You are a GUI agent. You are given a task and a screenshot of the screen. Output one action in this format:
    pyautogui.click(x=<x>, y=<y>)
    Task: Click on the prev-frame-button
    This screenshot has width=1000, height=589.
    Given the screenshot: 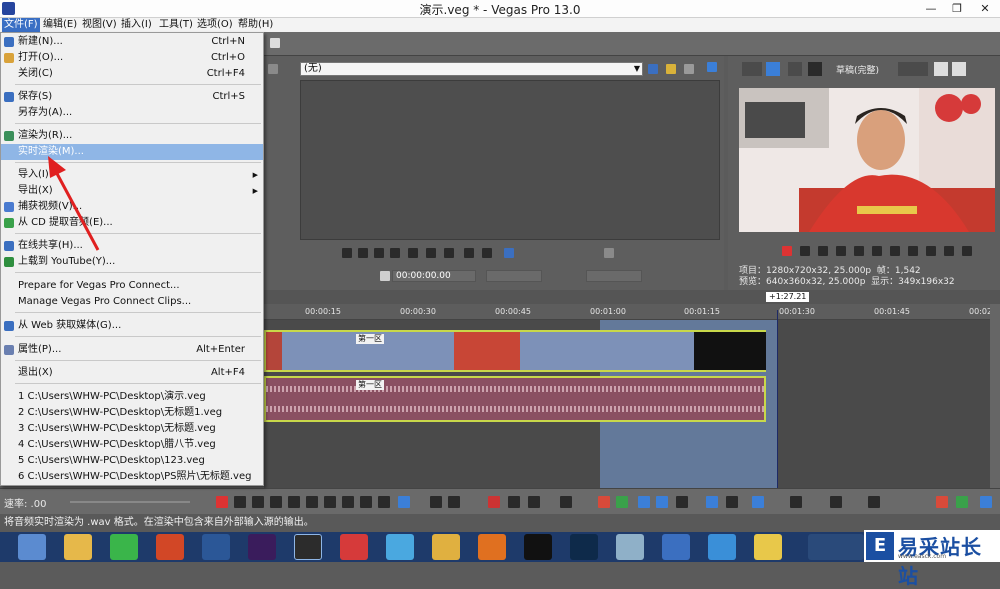 What is the action you would take?
    pyautogui.click(x=366, y=502)
    